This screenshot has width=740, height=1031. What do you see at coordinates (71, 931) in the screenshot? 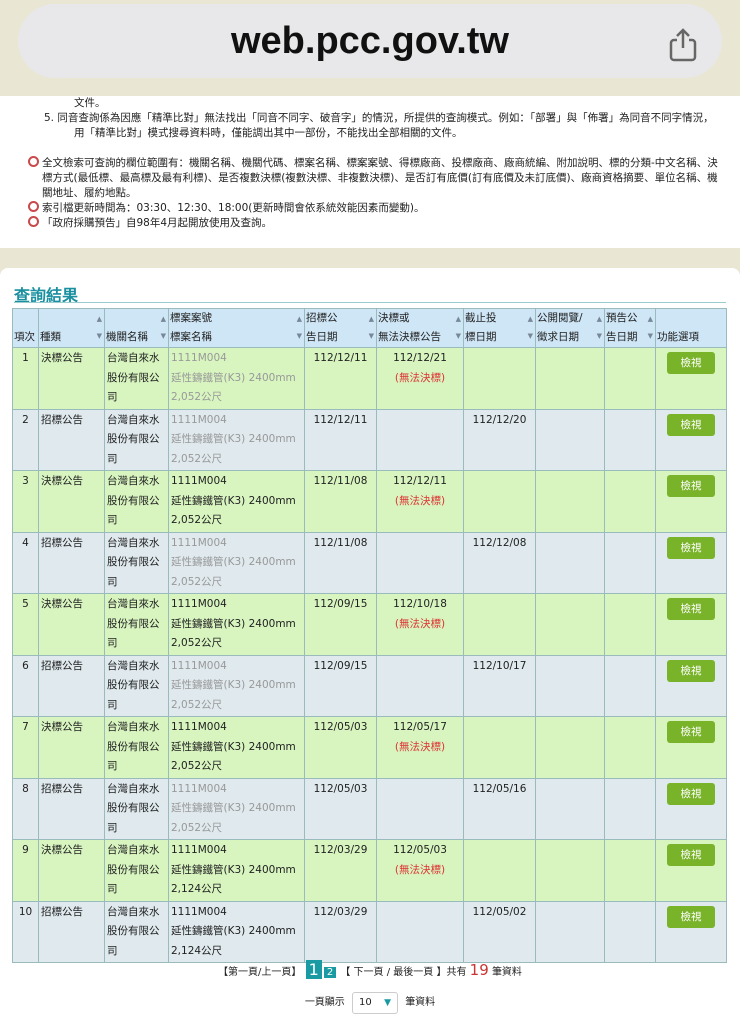
I see `row-type: 招標公告` at bounding box center [71, 931].